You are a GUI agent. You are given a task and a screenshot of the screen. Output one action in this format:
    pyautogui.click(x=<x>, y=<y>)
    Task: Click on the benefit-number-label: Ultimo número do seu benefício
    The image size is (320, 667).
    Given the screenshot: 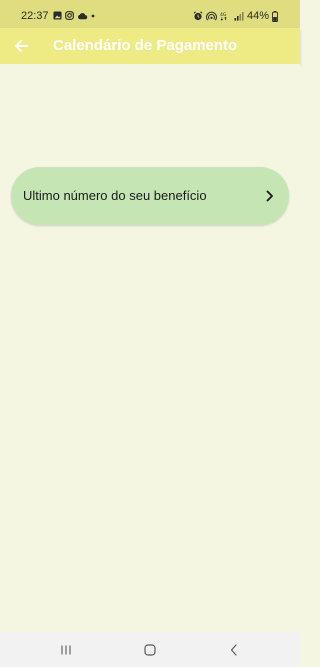 What is the action you would take?
    pyautogui.click(x=115, y=195)
    